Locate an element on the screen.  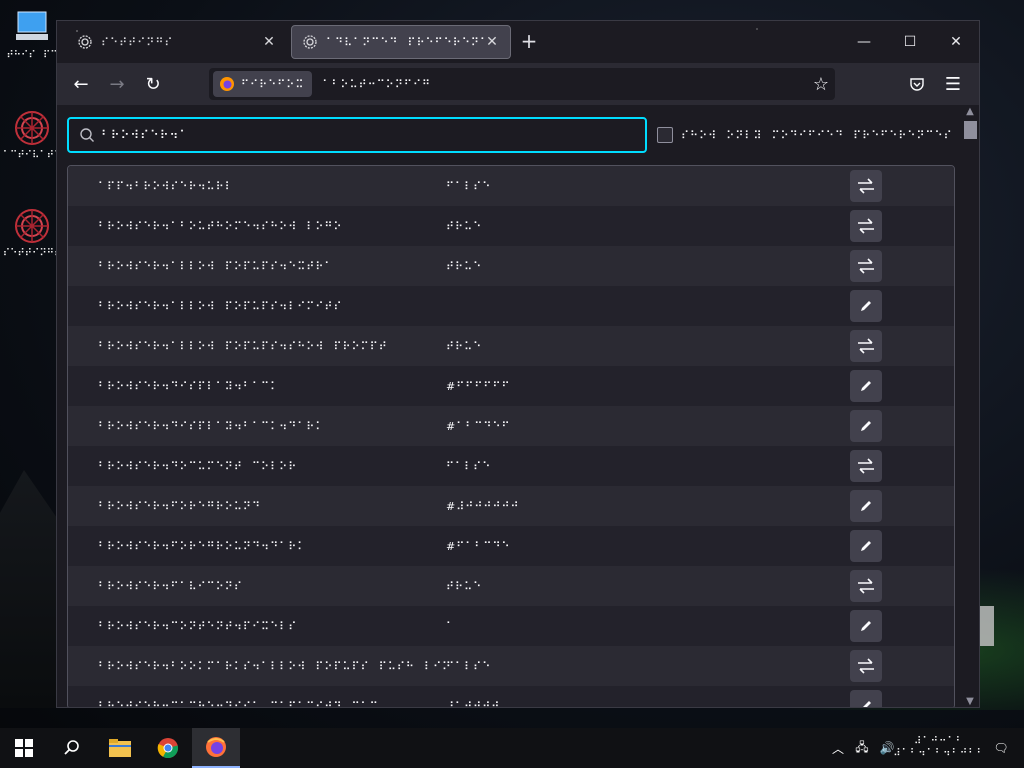
preference-value: ⠞⠗⠥⠑ is located at coordinates (464, 586).